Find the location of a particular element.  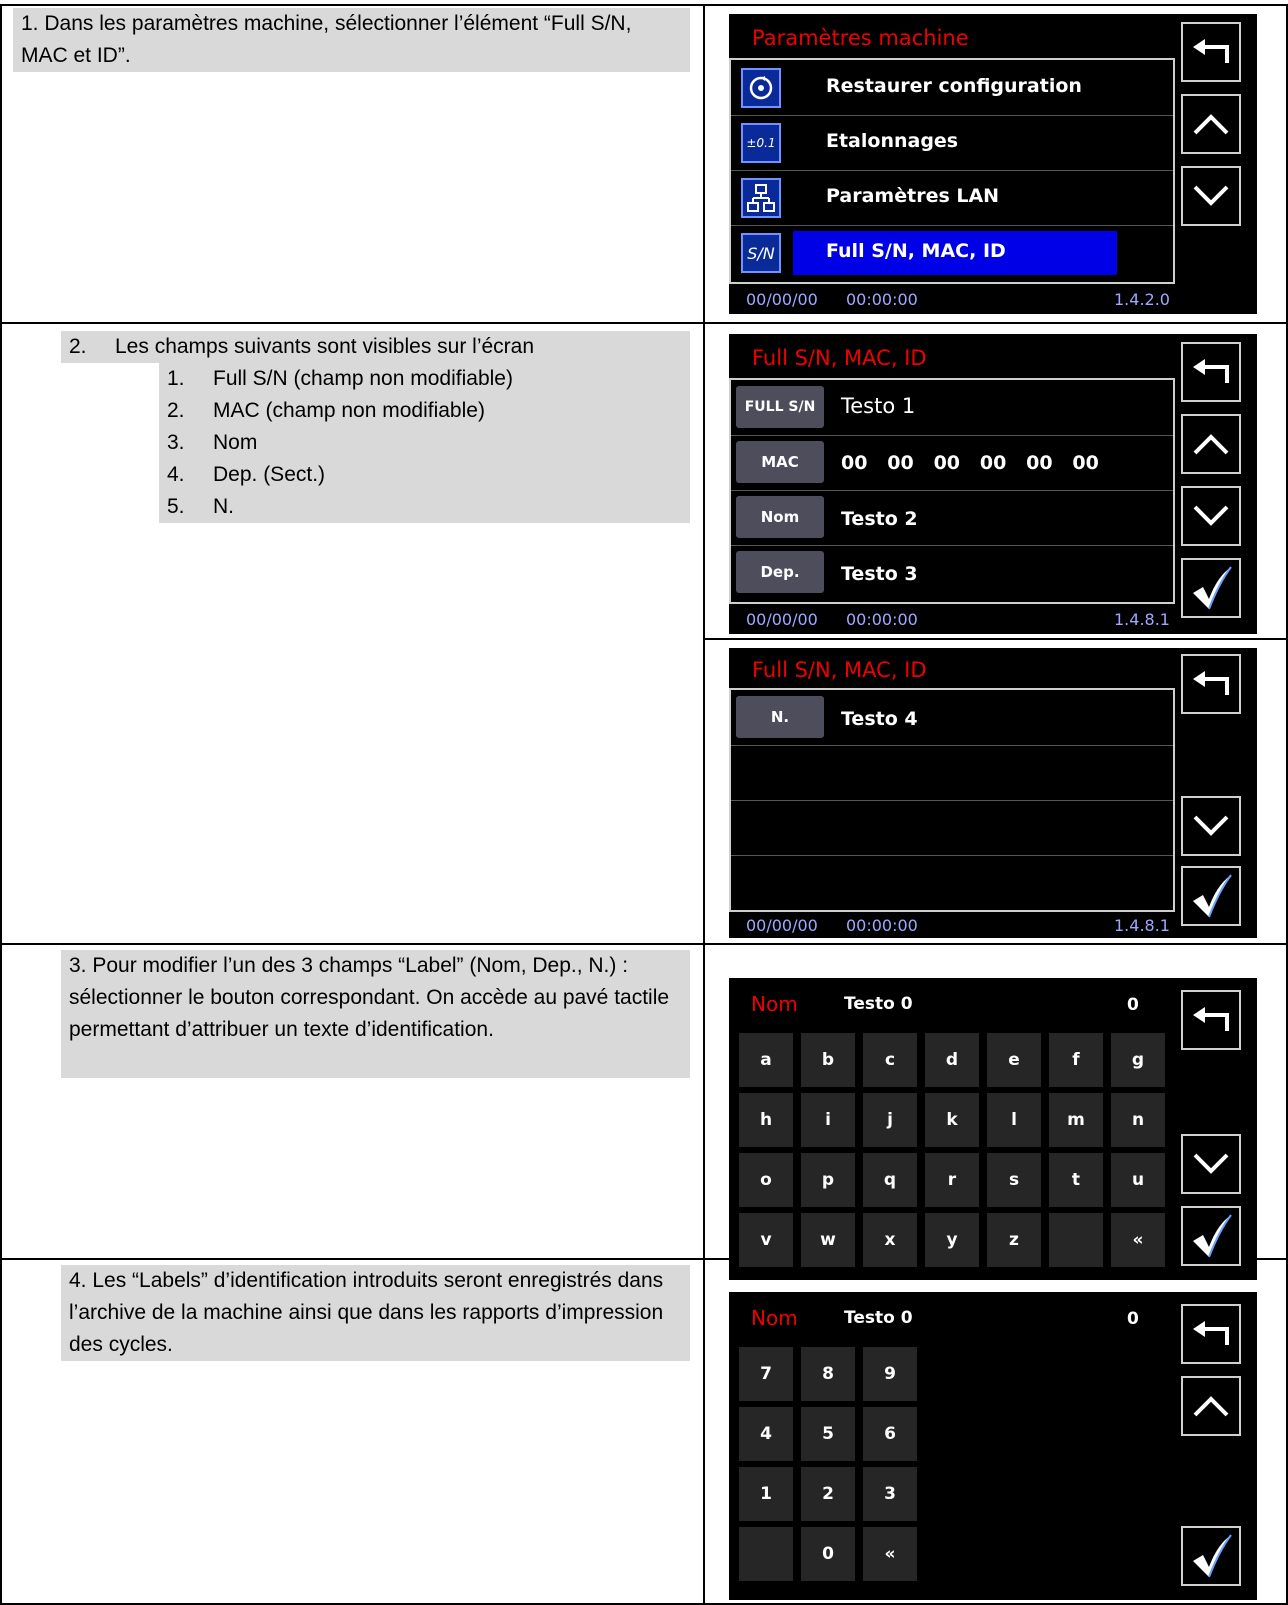

key-r: r is located at coordinates (952, 1180).